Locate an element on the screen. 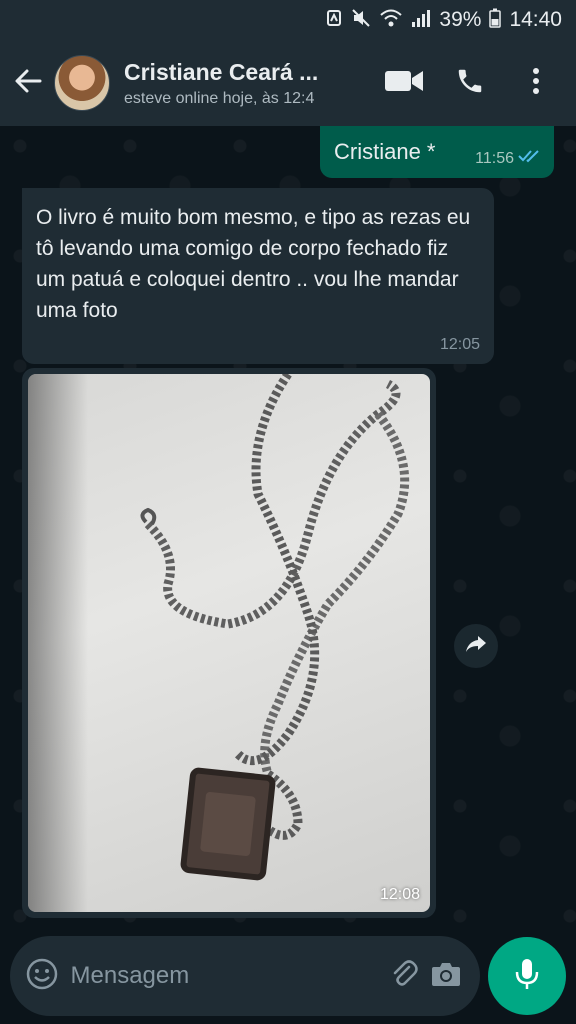  phone-icon is located at coordinates (470, 83).